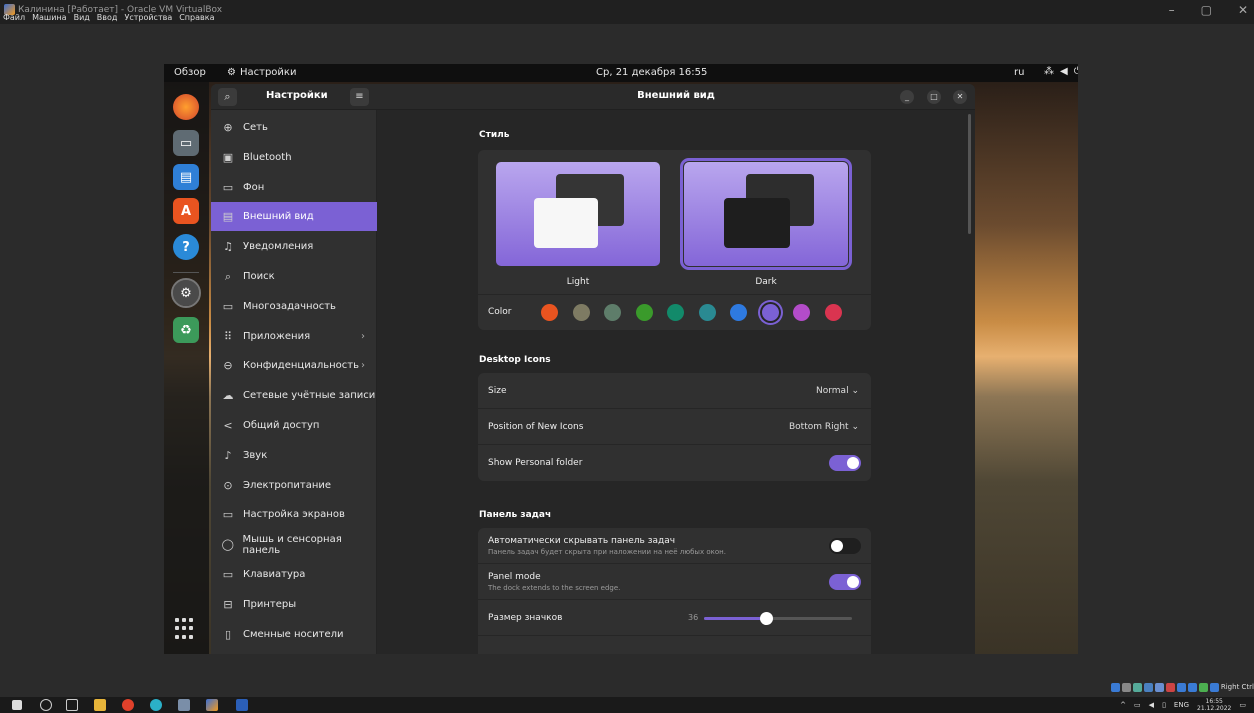 The image size is (1254, 713). Describe the element at coordinates (1214, 705) in the screenshot. I see `taskbar-clock: 16:55 21.12.2022` at that location.